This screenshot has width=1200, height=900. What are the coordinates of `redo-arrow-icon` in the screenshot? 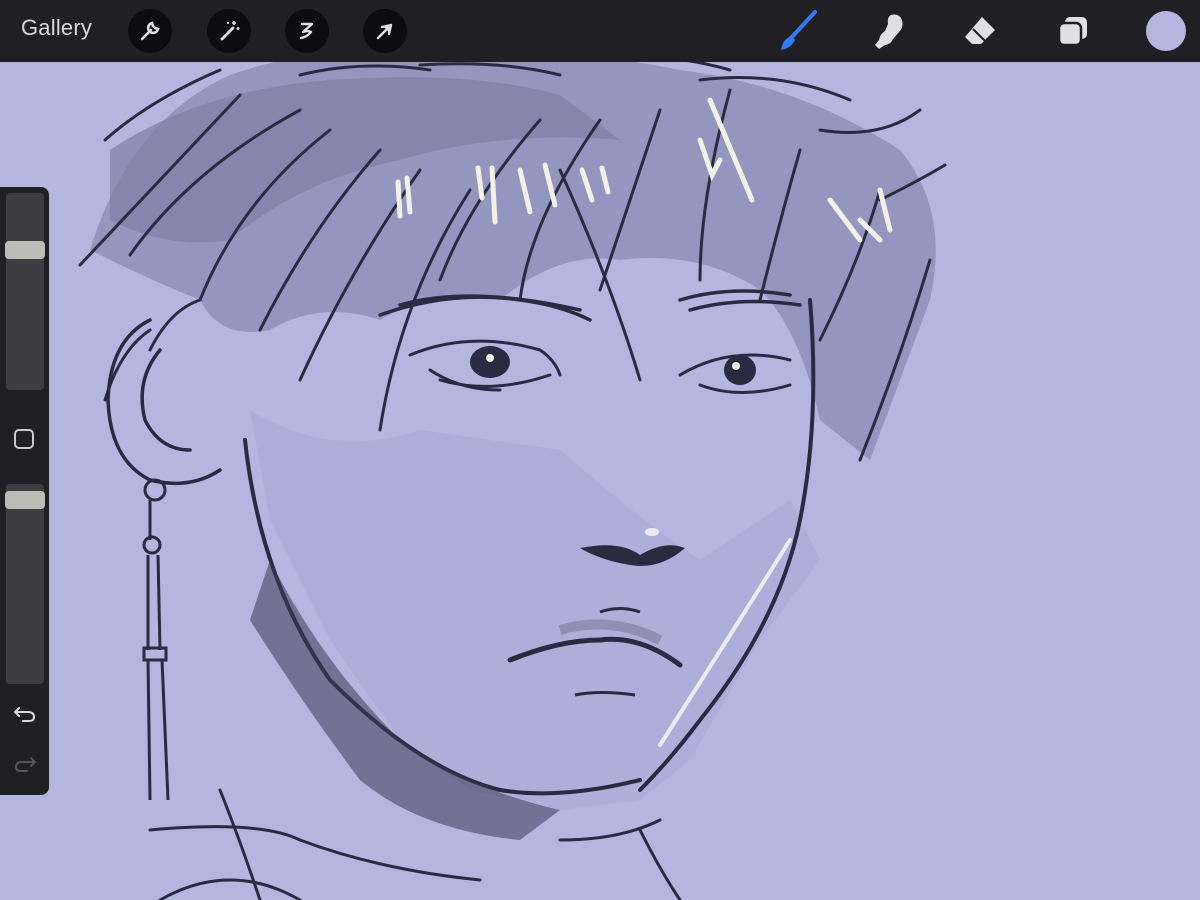 It's located at (25, 764).